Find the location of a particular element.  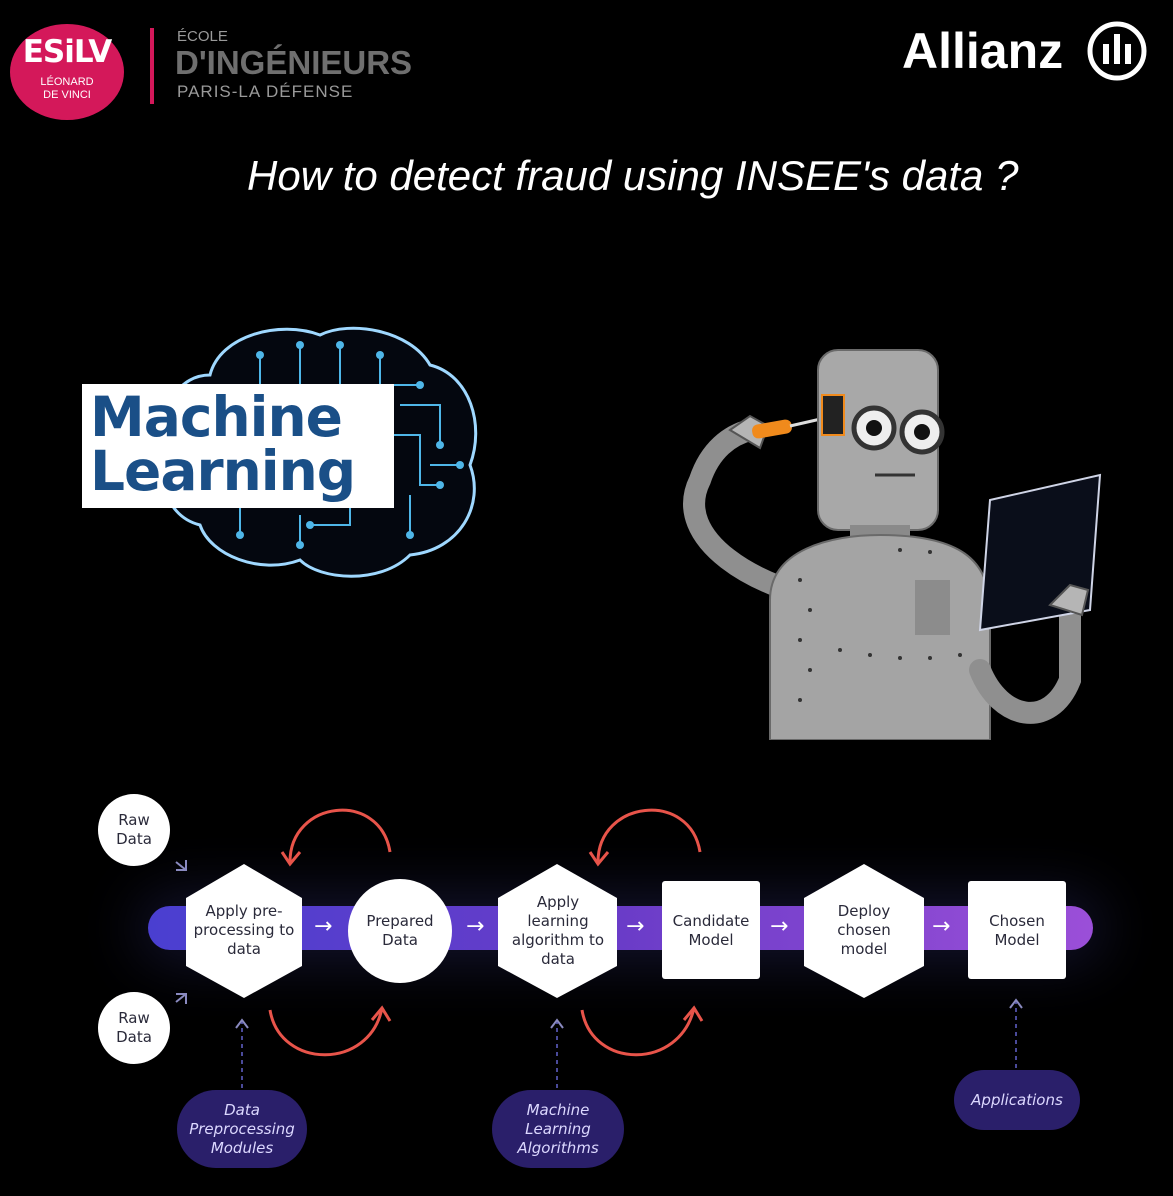

step-5-label: Deploy chosen model is located at coordinates (864, 929).